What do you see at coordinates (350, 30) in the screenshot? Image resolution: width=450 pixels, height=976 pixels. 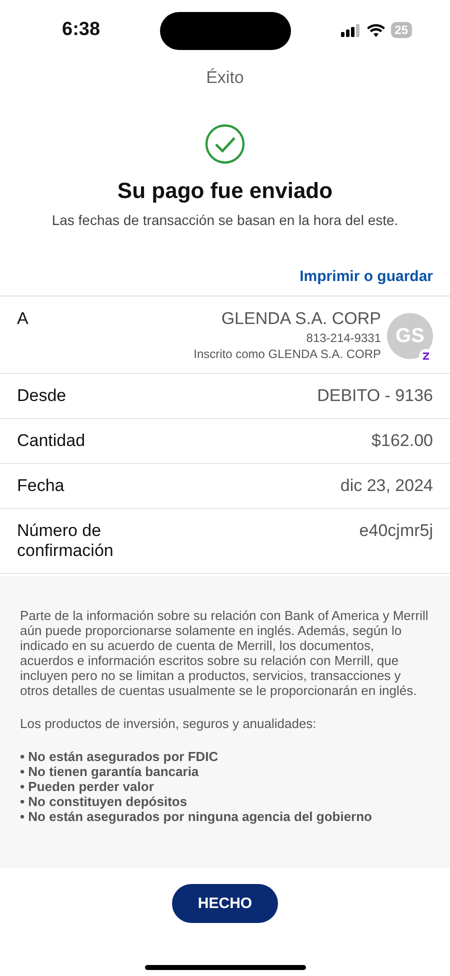 I see `signal-icon` at bounding box center [350, 30].